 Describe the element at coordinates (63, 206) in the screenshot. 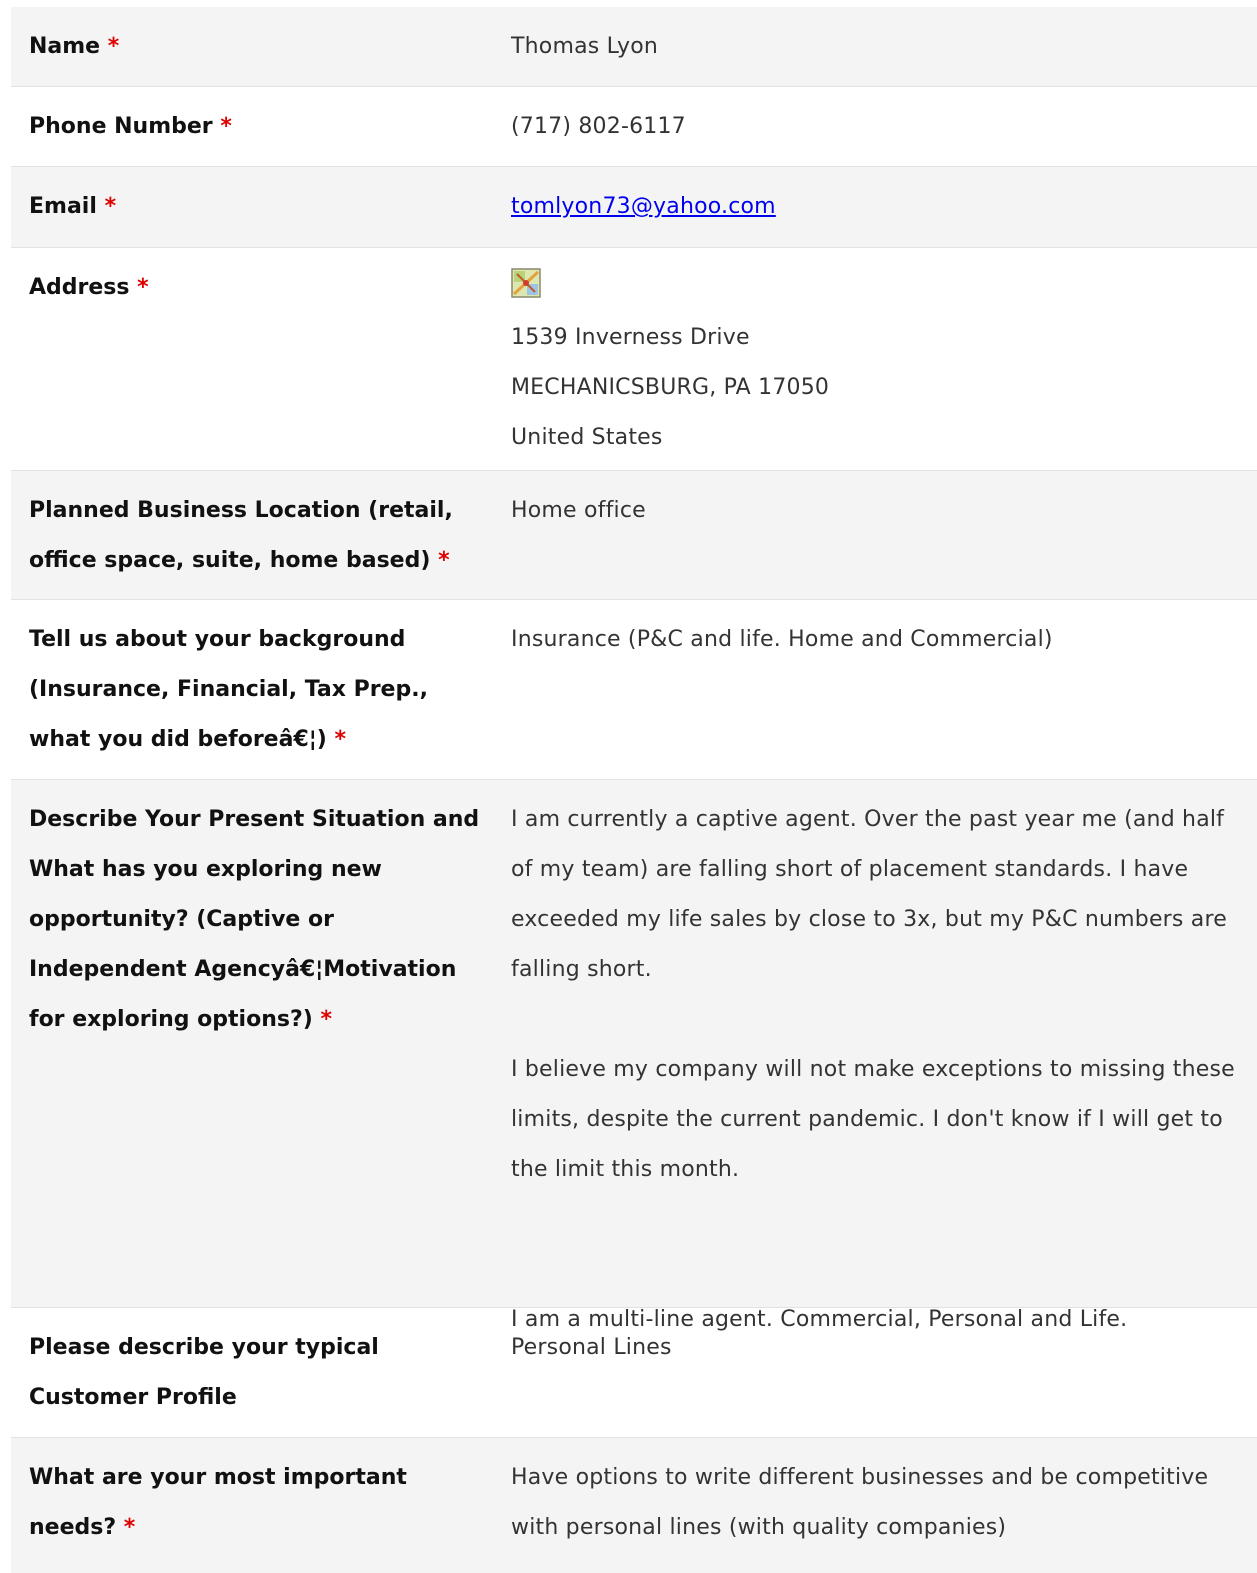

I see `label-text: Email` at that location.